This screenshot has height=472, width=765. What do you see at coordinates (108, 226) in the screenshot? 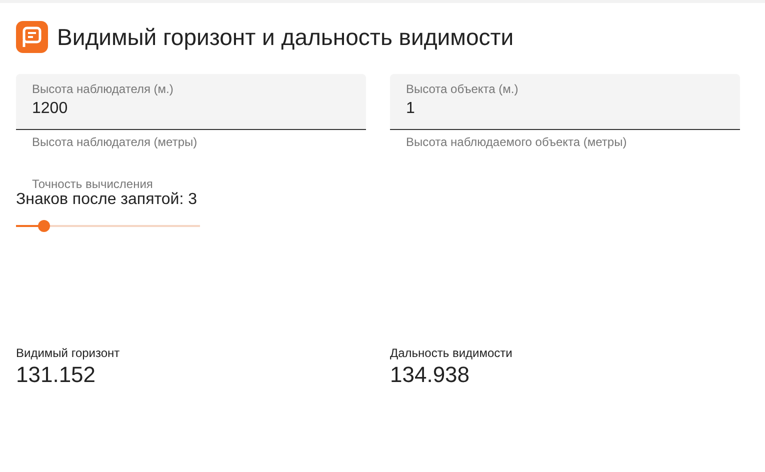
I see `slider` at bounding box center [108, 226].